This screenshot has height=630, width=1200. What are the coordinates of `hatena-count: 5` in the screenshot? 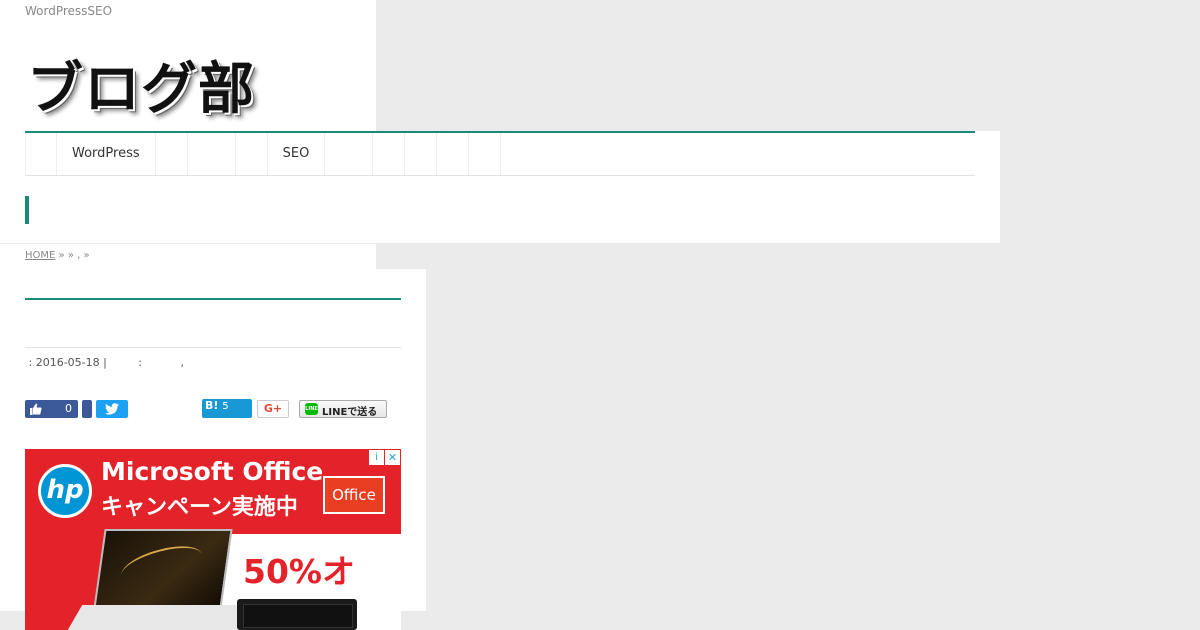 It's located at (225, 406).